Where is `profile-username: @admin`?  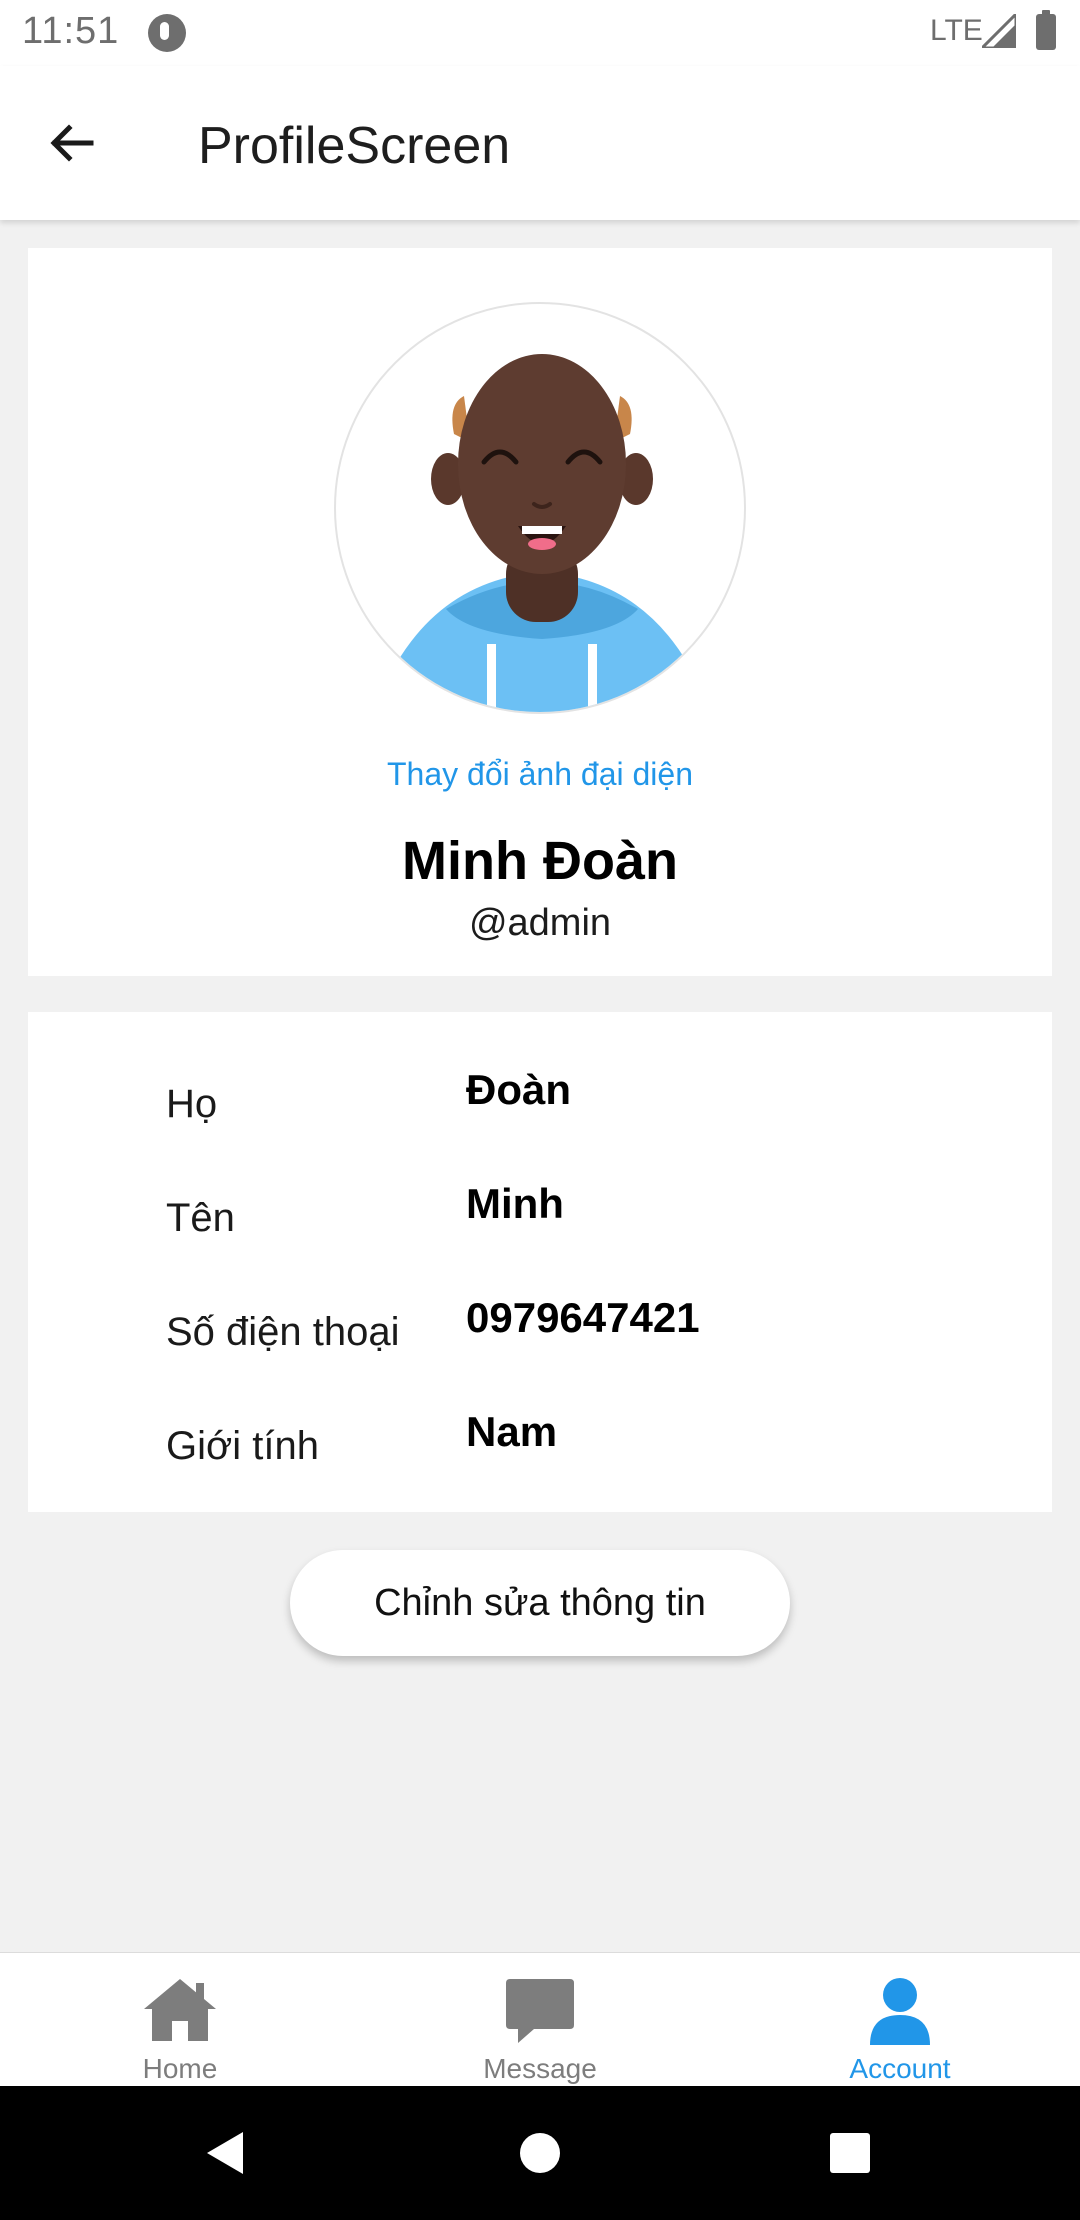
profile-username: @admin is located at coordinates (540, 923).